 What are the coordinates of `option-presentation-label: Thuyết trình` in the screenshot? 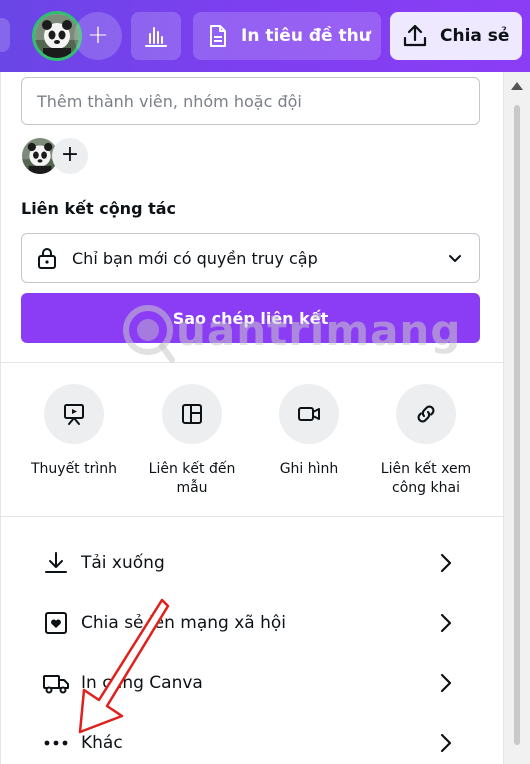 It's located at (74, 469).